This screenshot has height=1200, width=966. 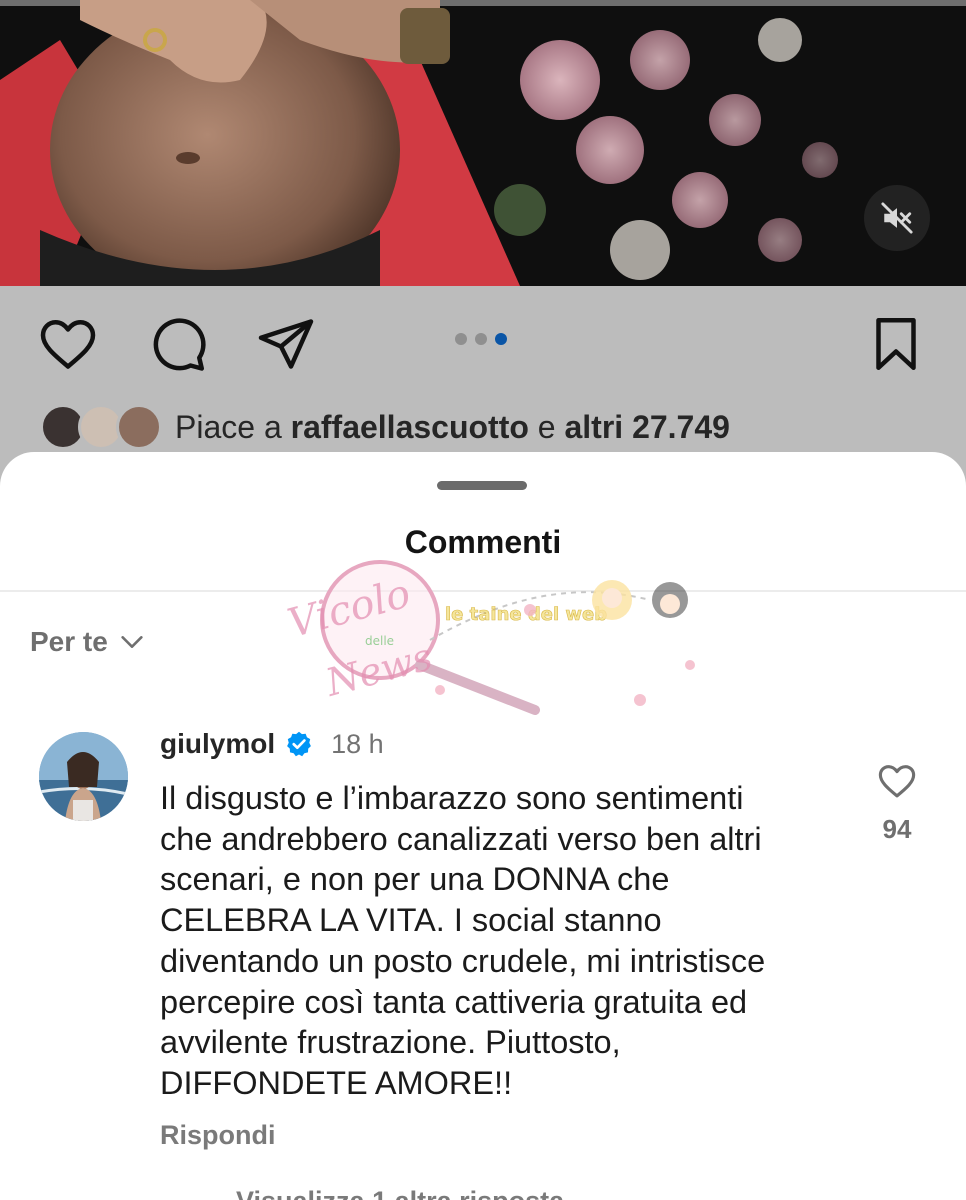 What do you see at coordinates (896, 344) in the screenshot?
I see `bookmark-icon` at bounding box center [896, 344].